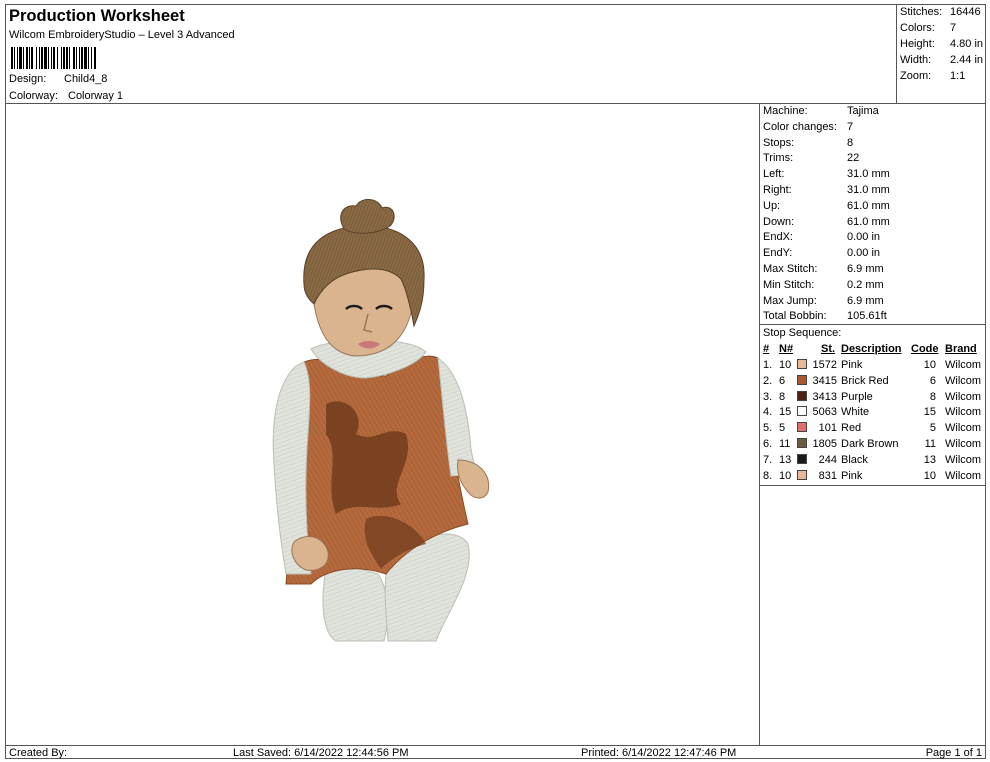 This screenshot has width=990, height=762. I want to click on design-row: Design: Child4_8, so click(58, 79).